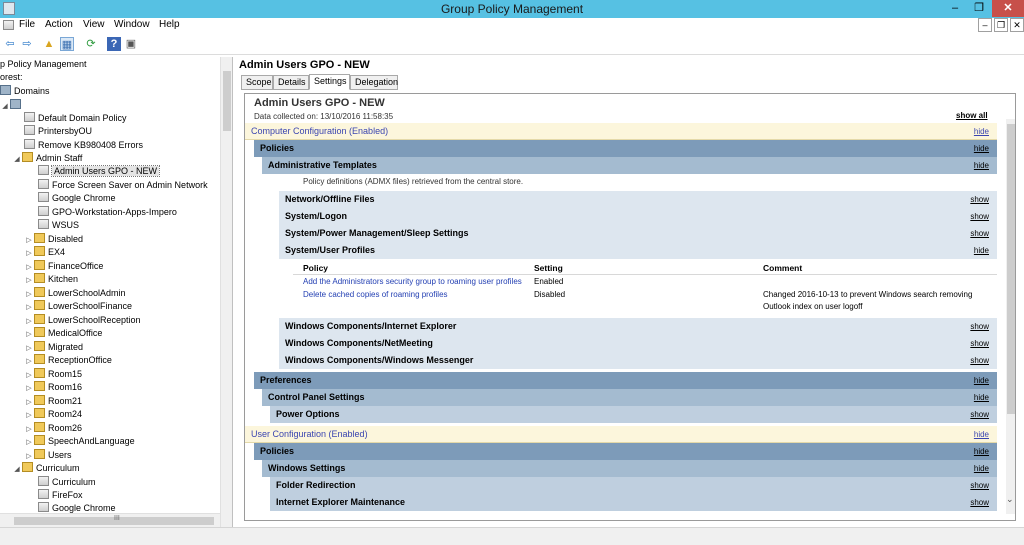 This screenshot has width=1024, height=545. Describe the element at coordinates (83, 145) in the screenshot. I see `tree-item: Remove KB980408 Errors` at that location.